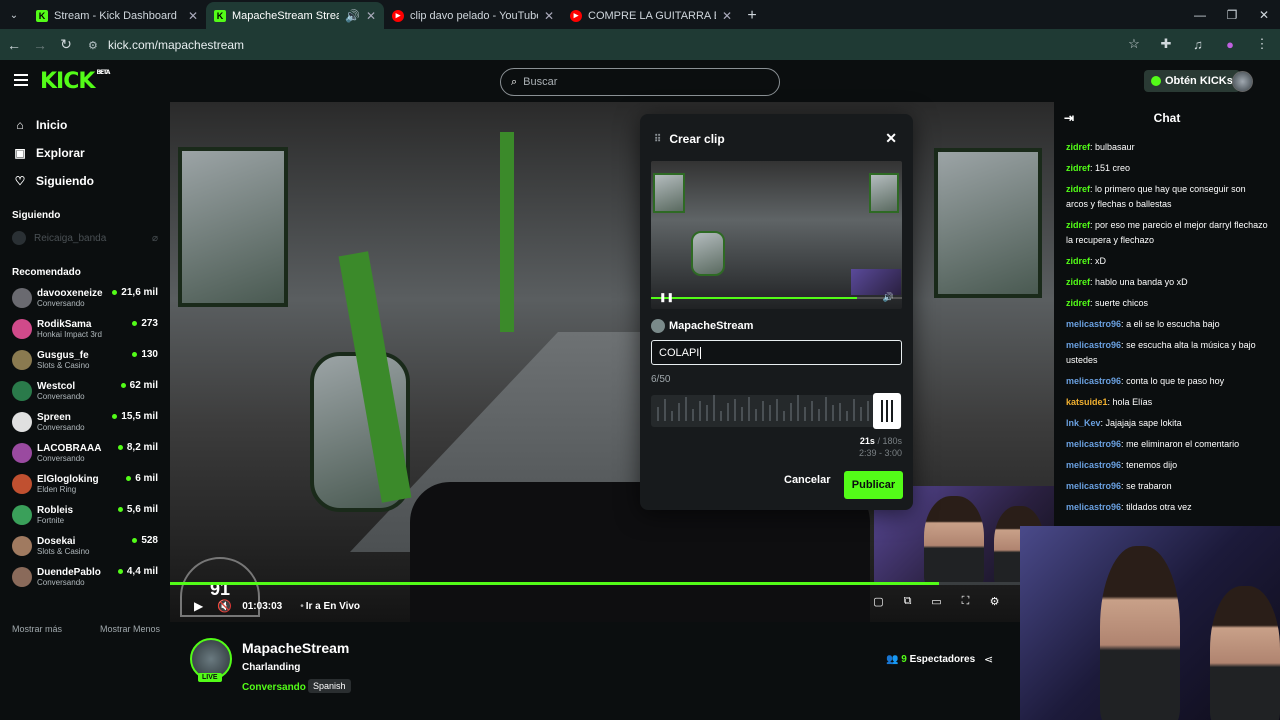 This screenshot has height=720, width=1280. What do you see at coordinates (85, 421) in the screenshot?
I see `recommended-channel: Spreen Conversando 15,5 mil` at bounding box center [85, 421].